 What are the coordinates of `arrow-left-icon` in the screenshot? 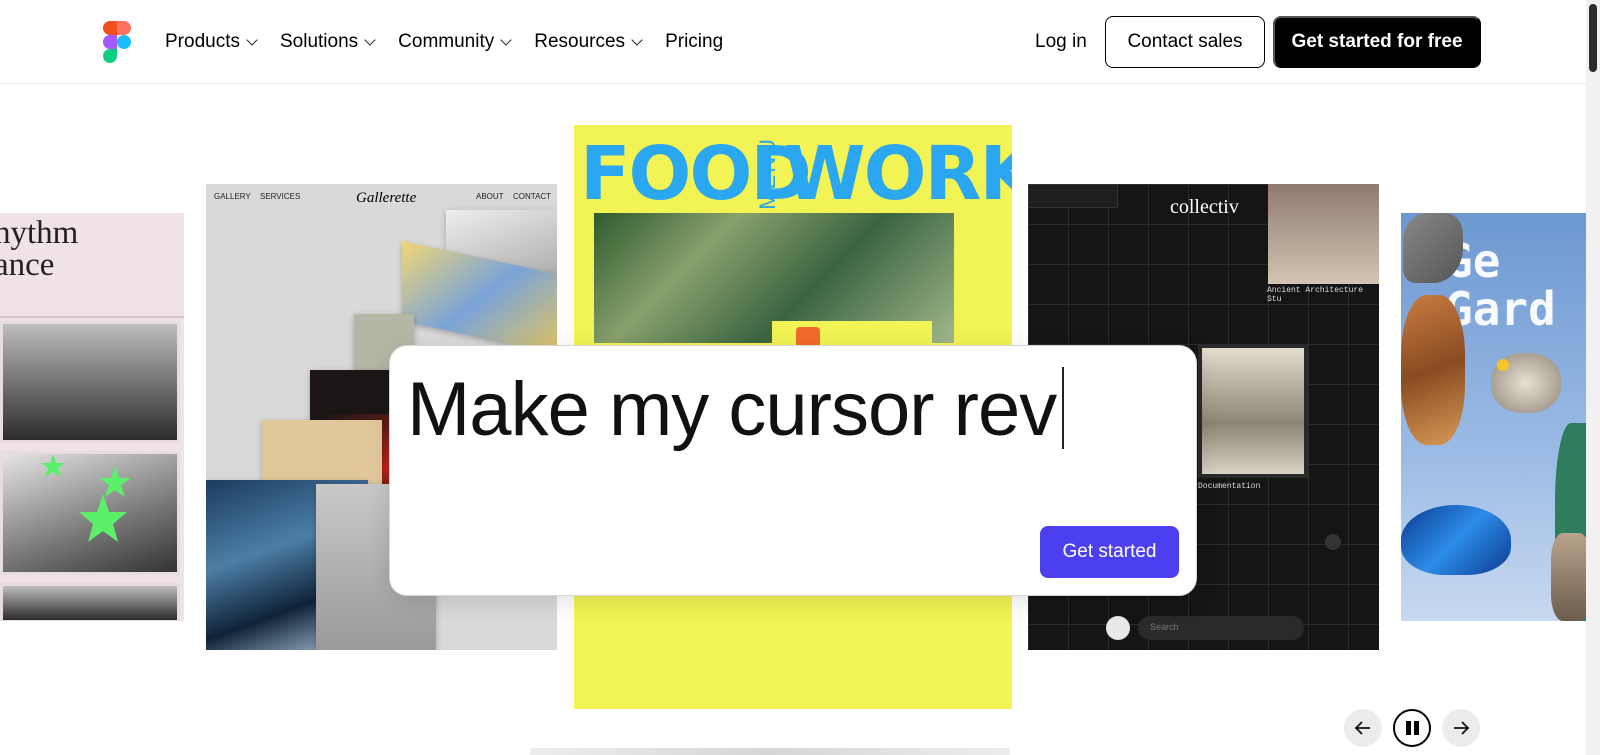 It's located at (1362, 728).